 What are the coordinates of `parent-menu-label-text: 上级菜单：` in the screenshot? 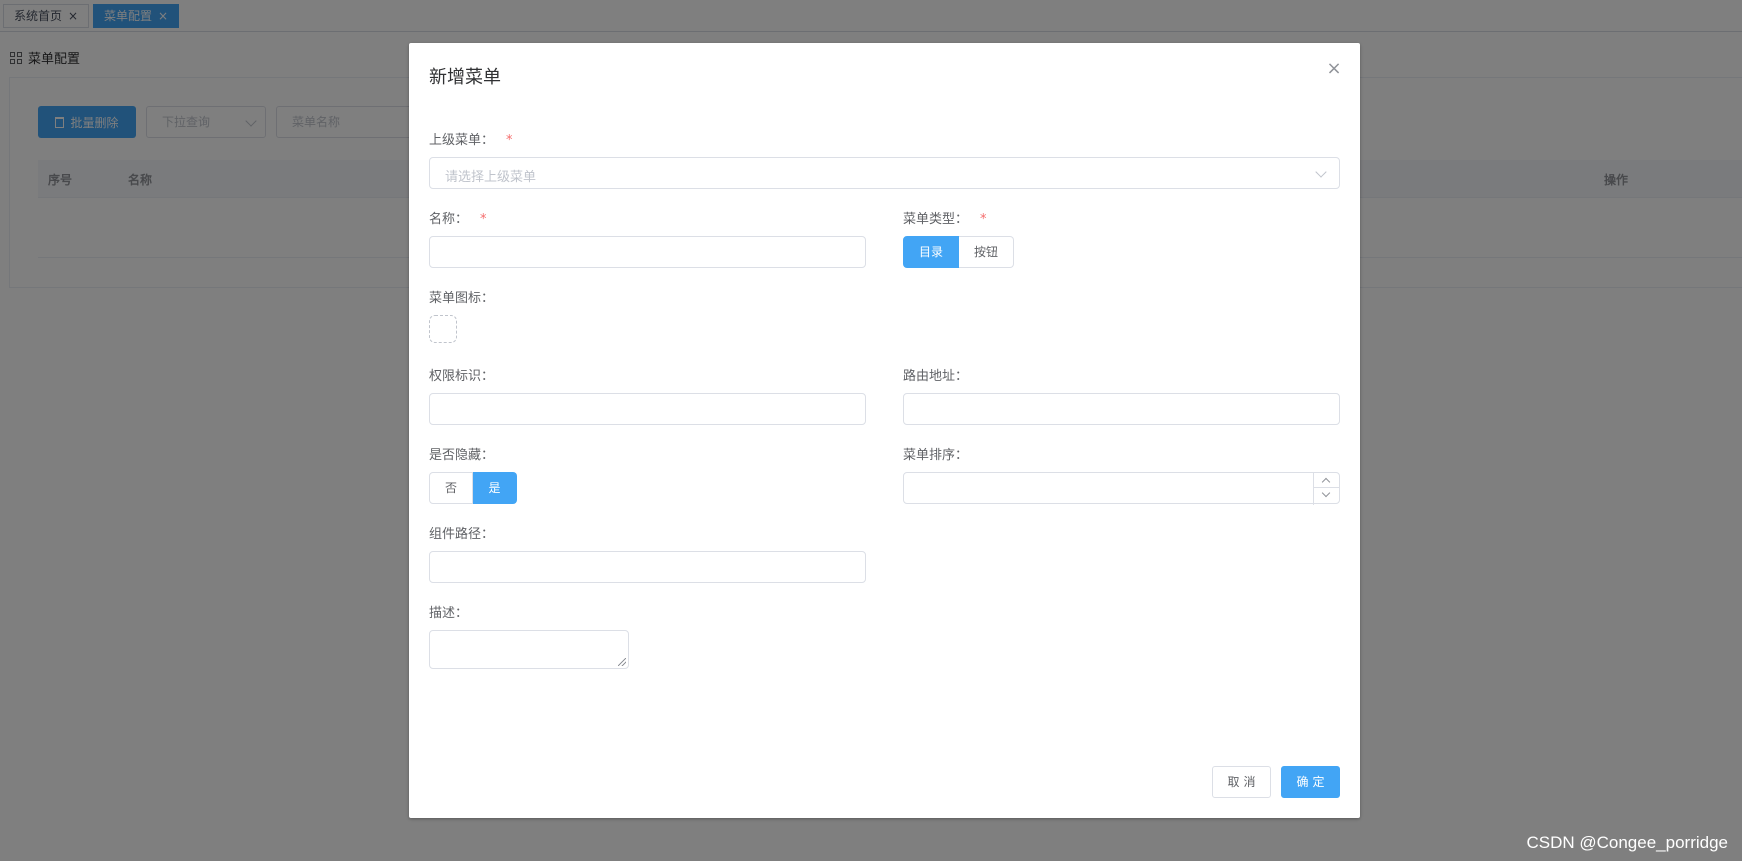 It's located at (462, 140).